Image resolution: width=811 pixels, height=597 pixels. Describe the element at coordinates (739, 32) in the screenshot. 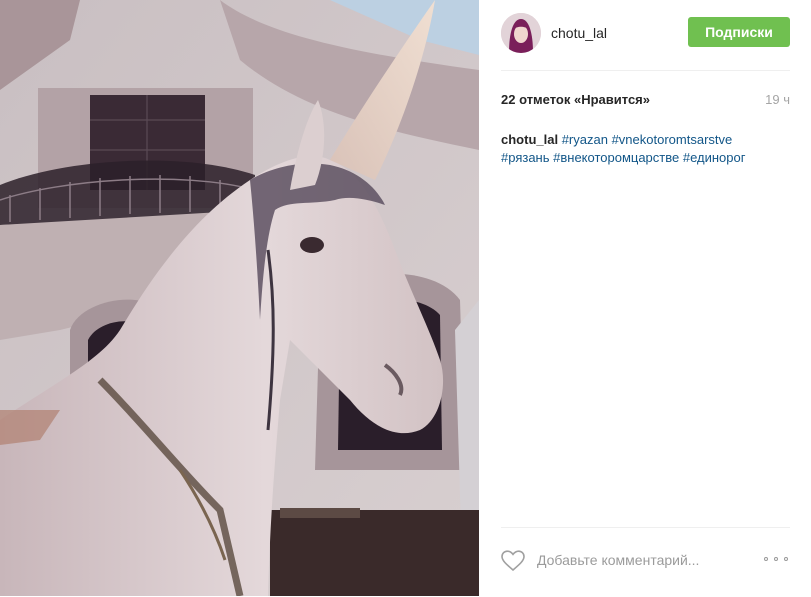

I see `follow-button: Подписки` at that location.